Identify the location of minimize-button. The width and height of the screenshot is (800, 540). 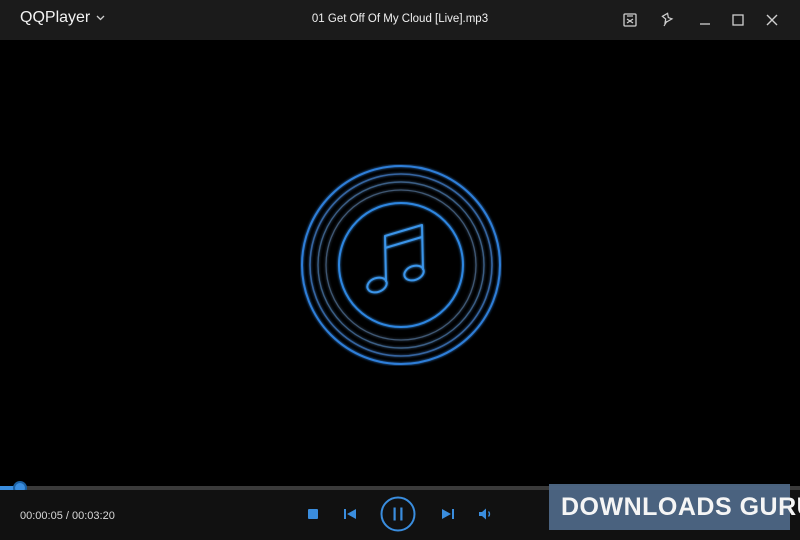
(705, 20).